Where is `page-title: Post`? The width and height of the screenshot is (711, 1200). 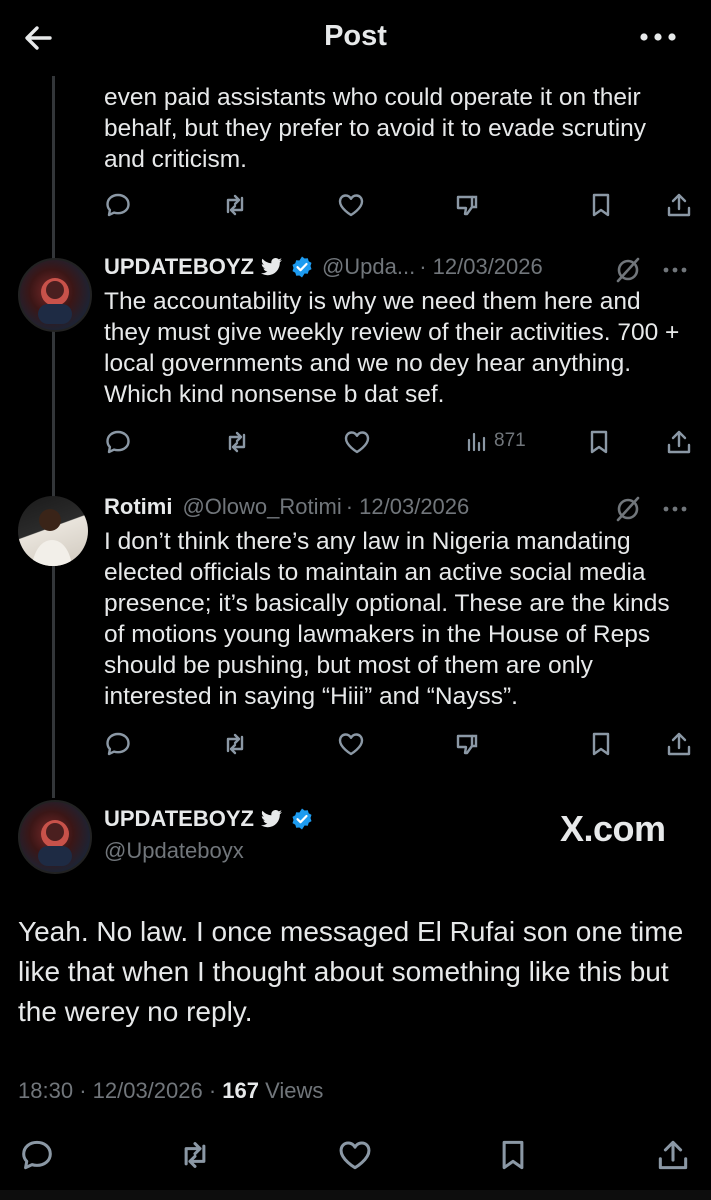
page-title: Post is located at coordinates (355, 36).